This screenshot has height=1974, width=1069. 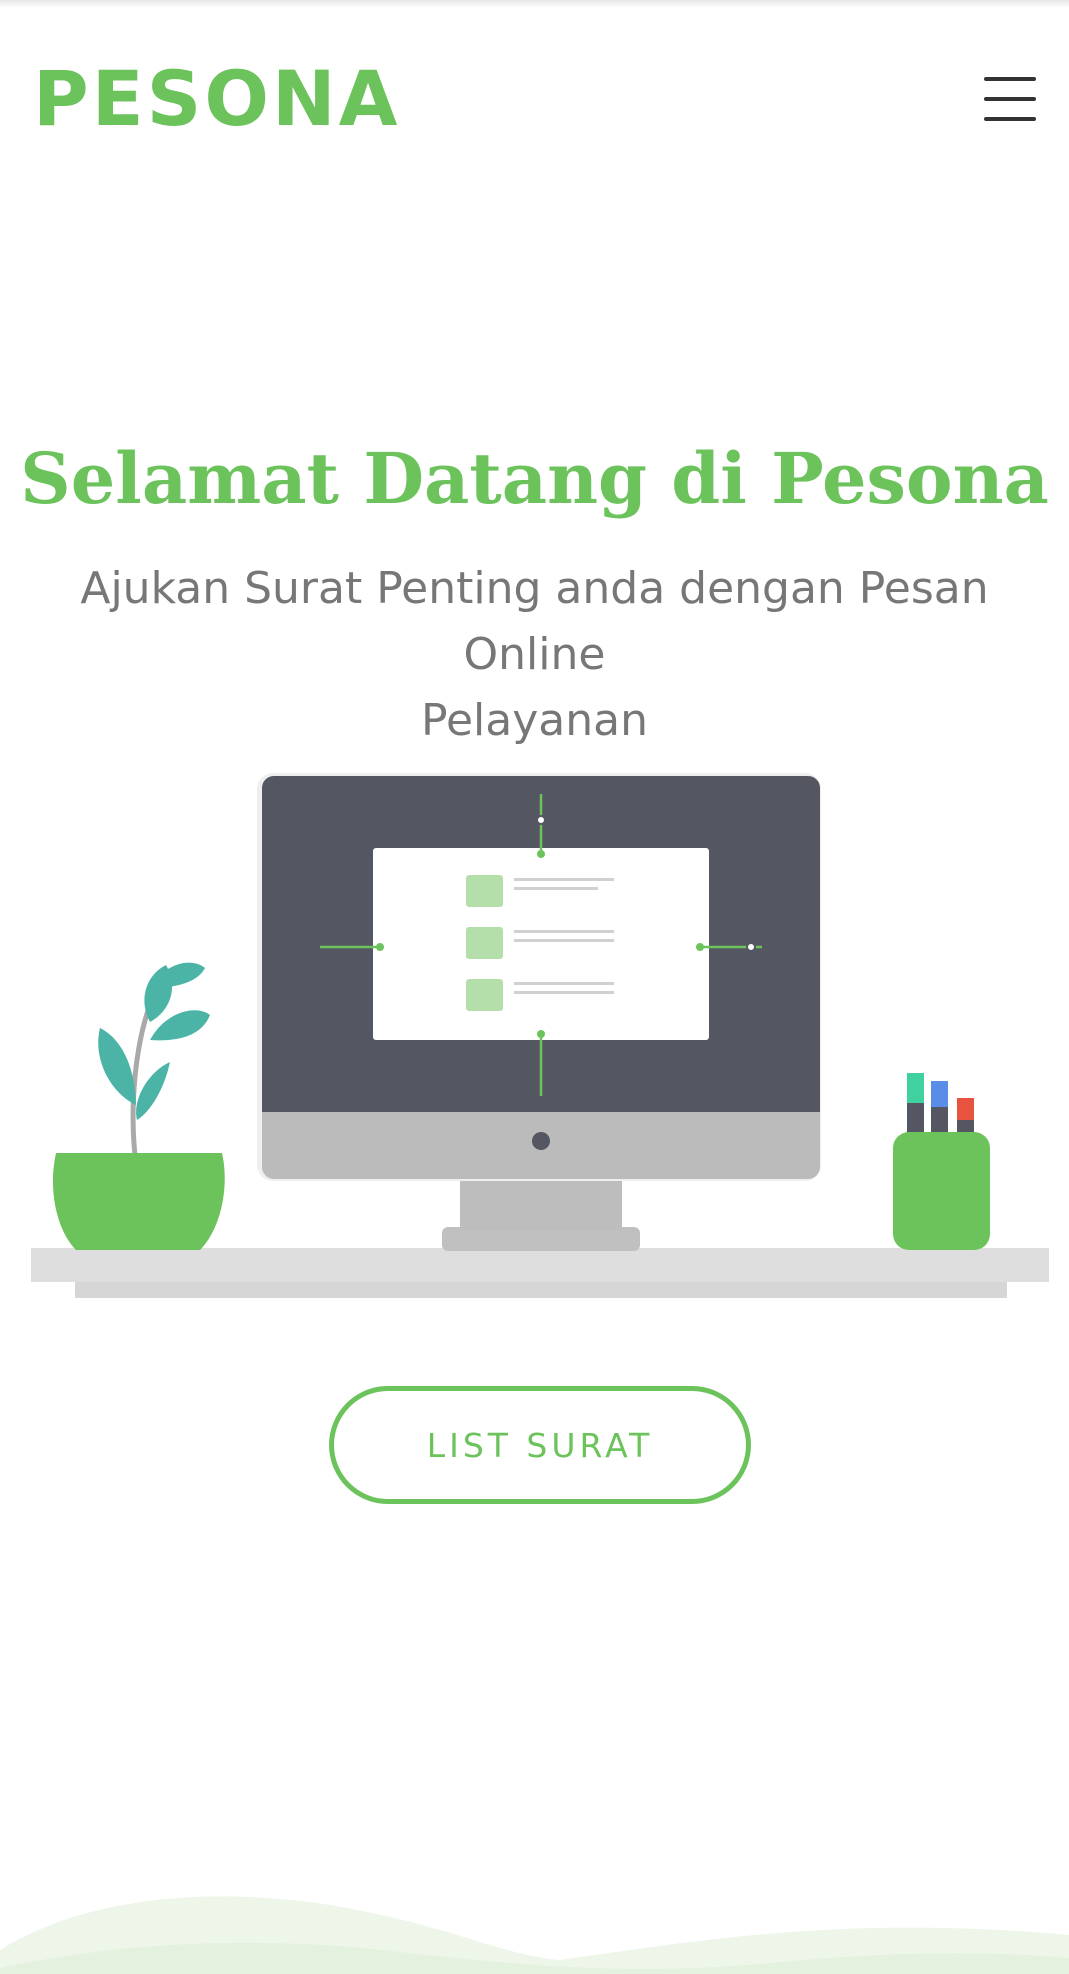 I want to click on top-shadow, so click(x=534, y=4).